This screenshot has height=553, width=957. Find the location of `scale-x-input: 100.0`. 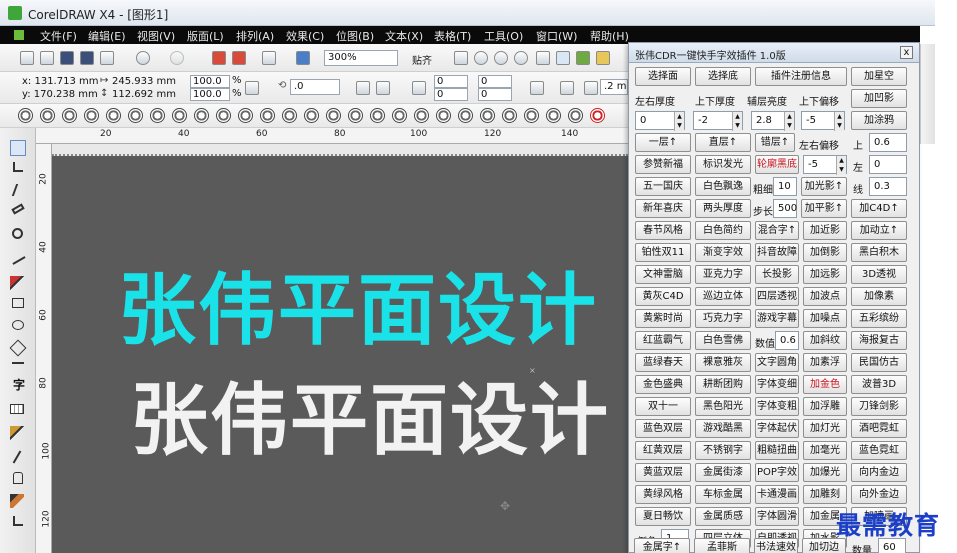

scale-x-input: 100.0 is located at coordinates (210, 81).